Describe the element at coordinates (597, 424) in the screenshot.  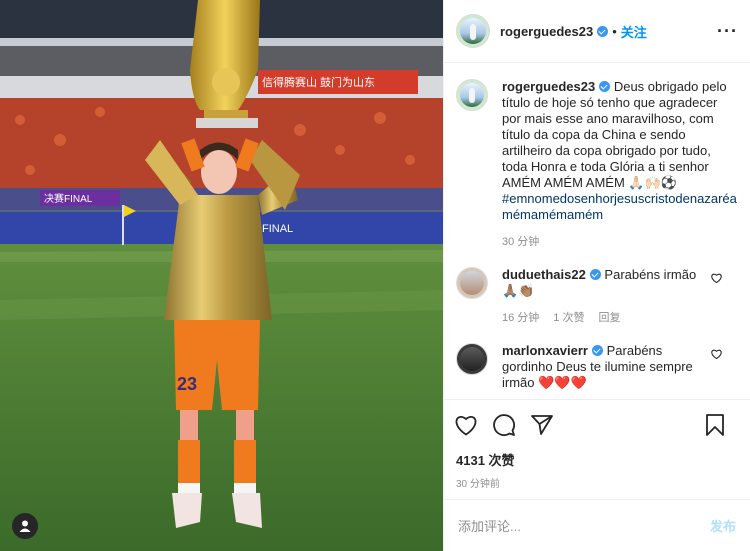
I see `action-bar` at that location.